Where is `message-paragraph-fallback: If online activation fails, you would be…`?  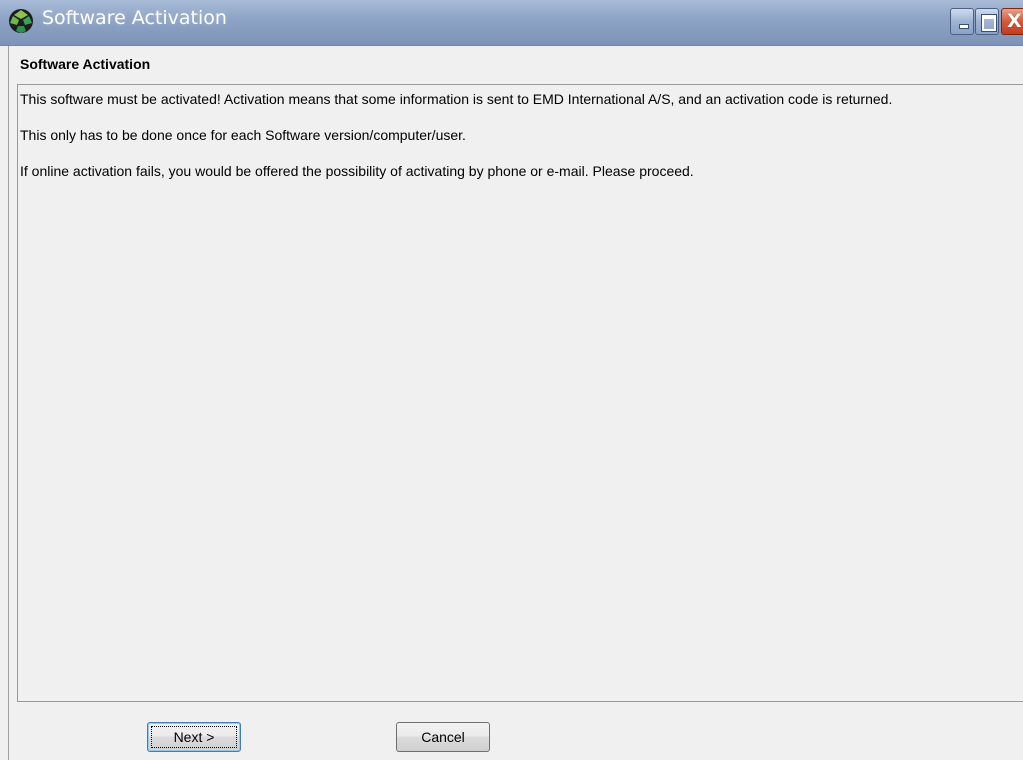 message-paragraph-fallback: If online activation fails, you would be… is located at coordinates (357, 171).